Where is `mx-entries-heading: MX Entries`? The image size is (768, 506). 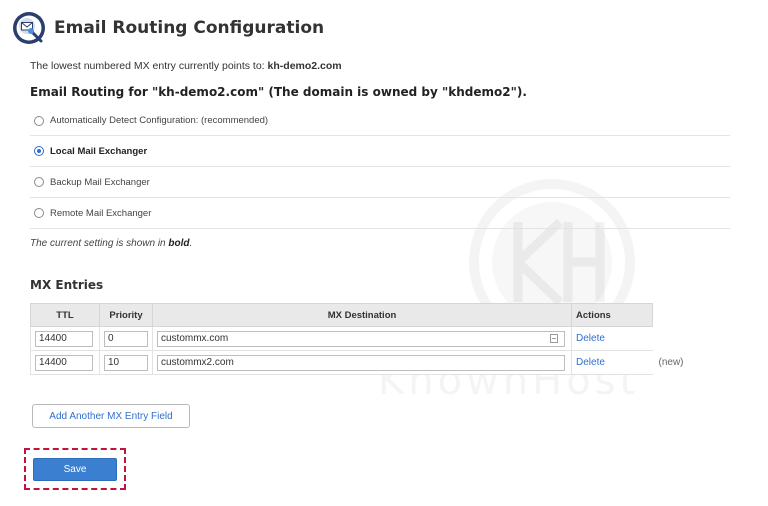 mx-entries-heading: MX Entries is located at coordinates (67, 285).